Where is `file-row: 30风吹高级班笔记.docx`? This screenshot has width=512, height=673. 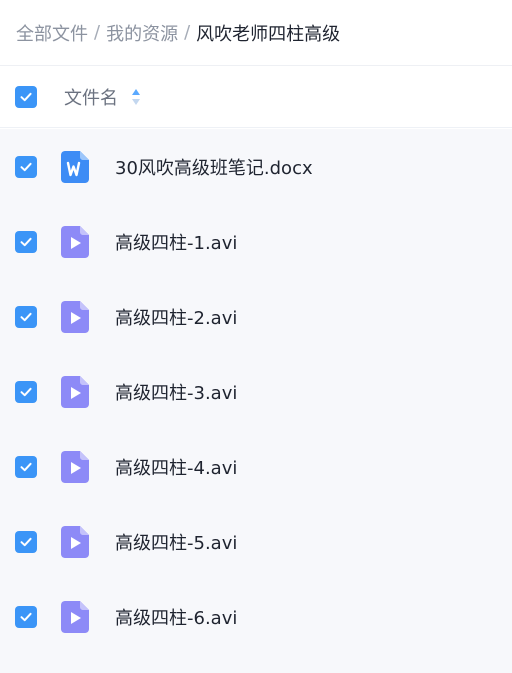
file-row: 30风吹高级班笔记.docx is located at coordinates (256, 166).